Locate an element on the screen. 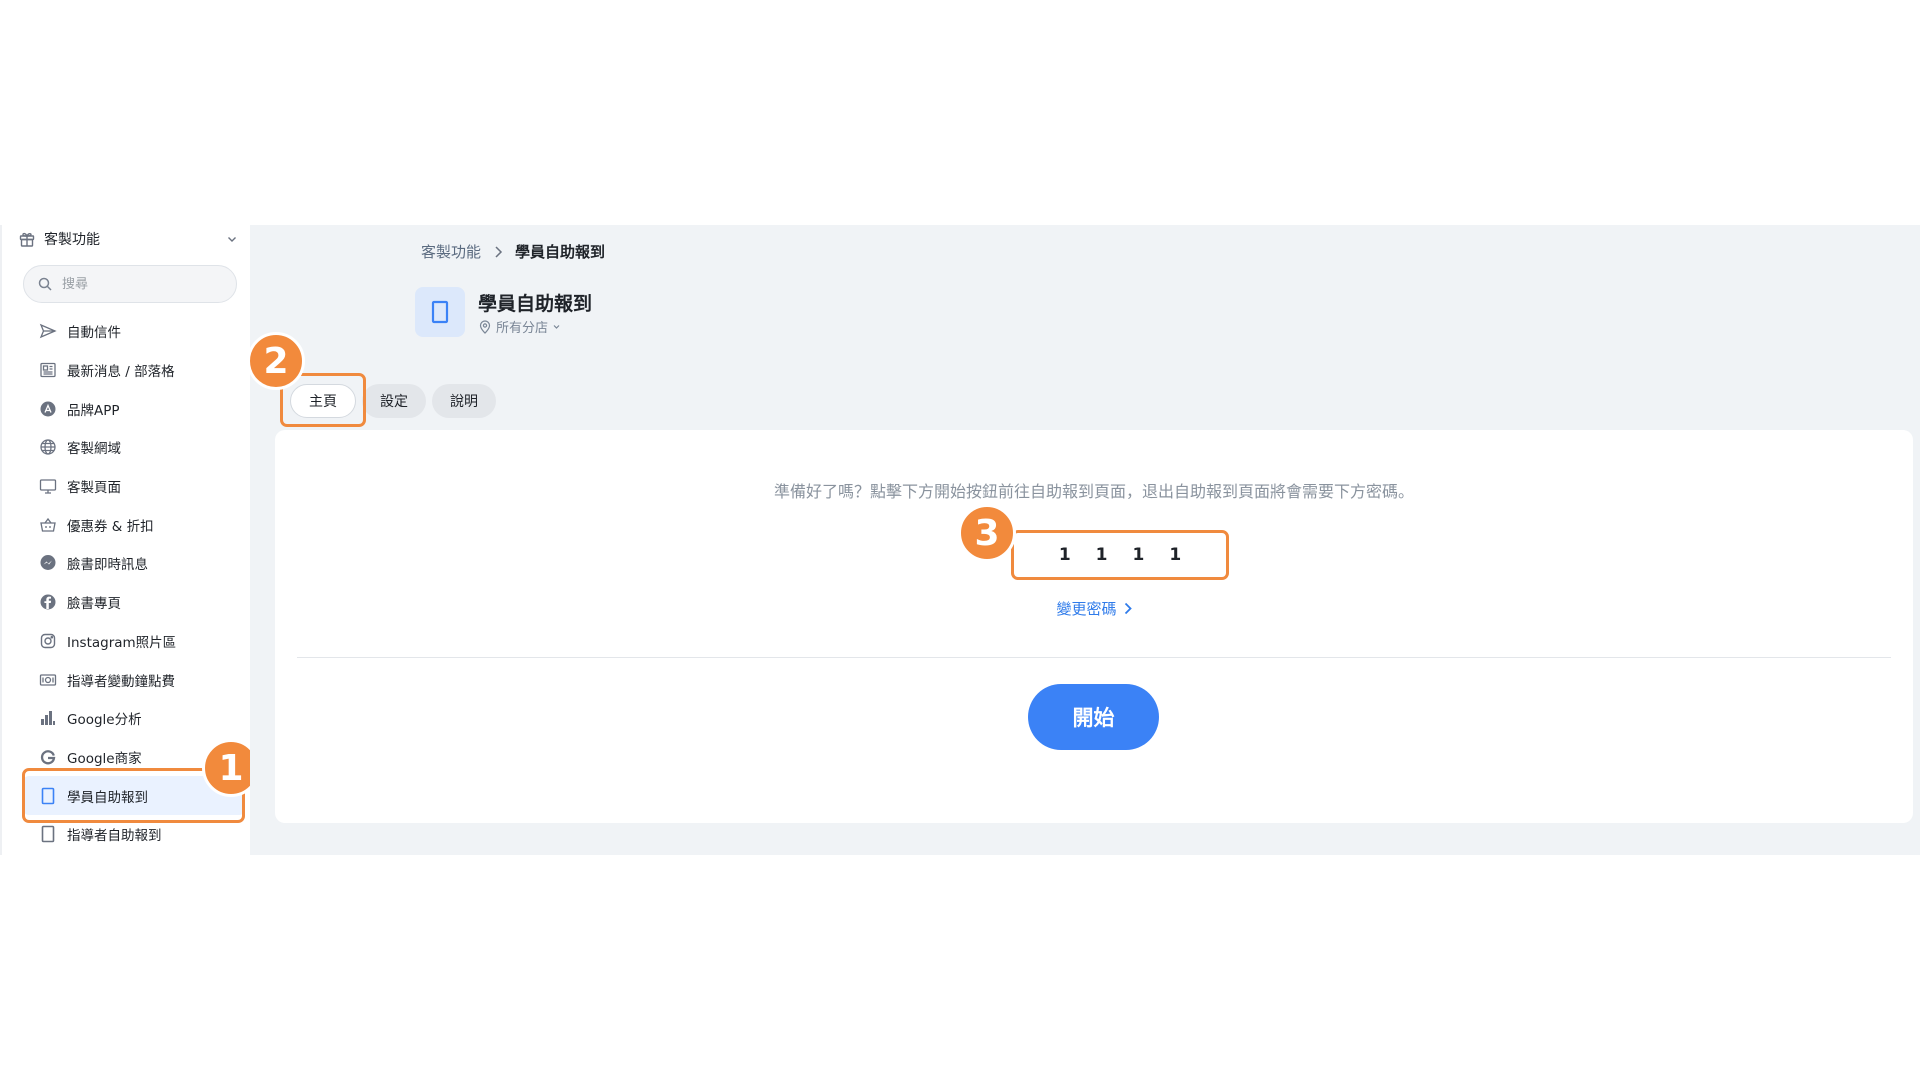 The width and height of the screenshot is (1920, 1080). sidebar-item-instructor-fee: 指導者變動鐘點費 is located at coordinates (134, 679).